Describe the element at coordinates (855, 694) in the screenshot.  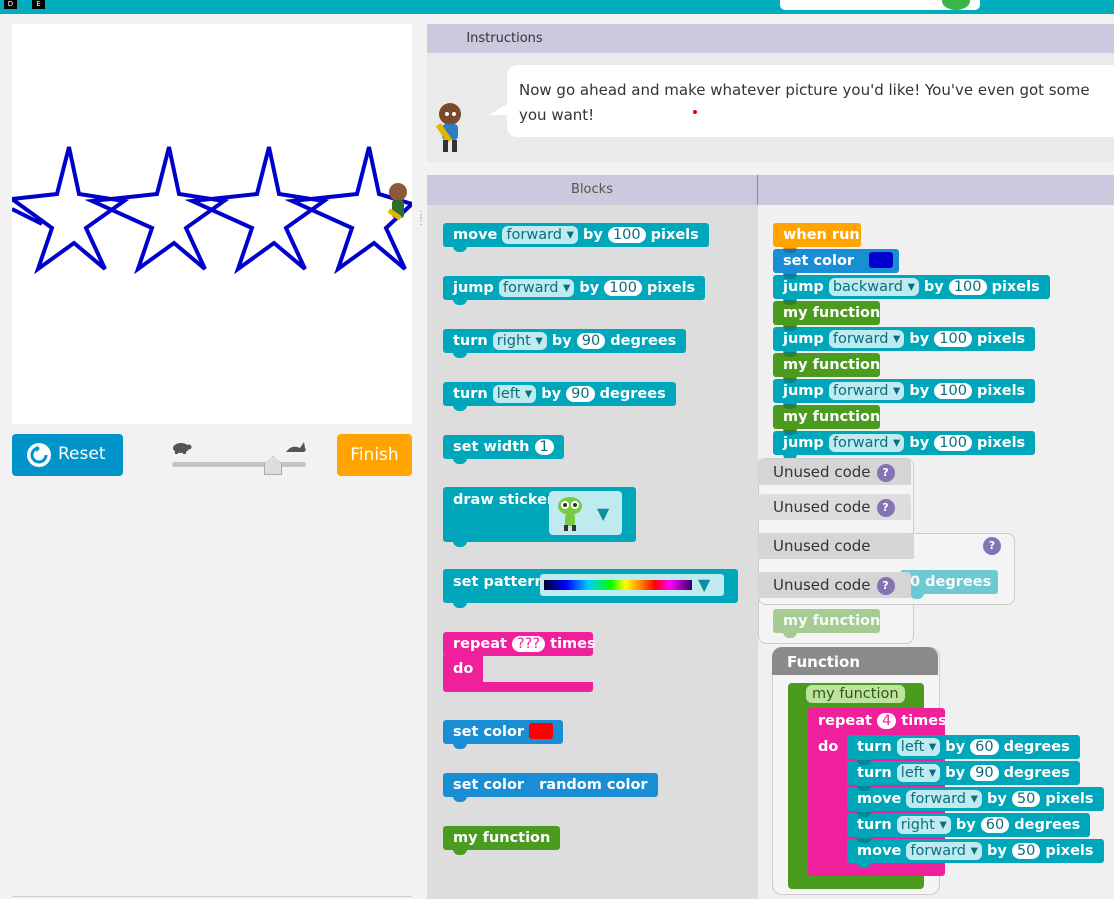
I see `function-name-field: my function` at that location.